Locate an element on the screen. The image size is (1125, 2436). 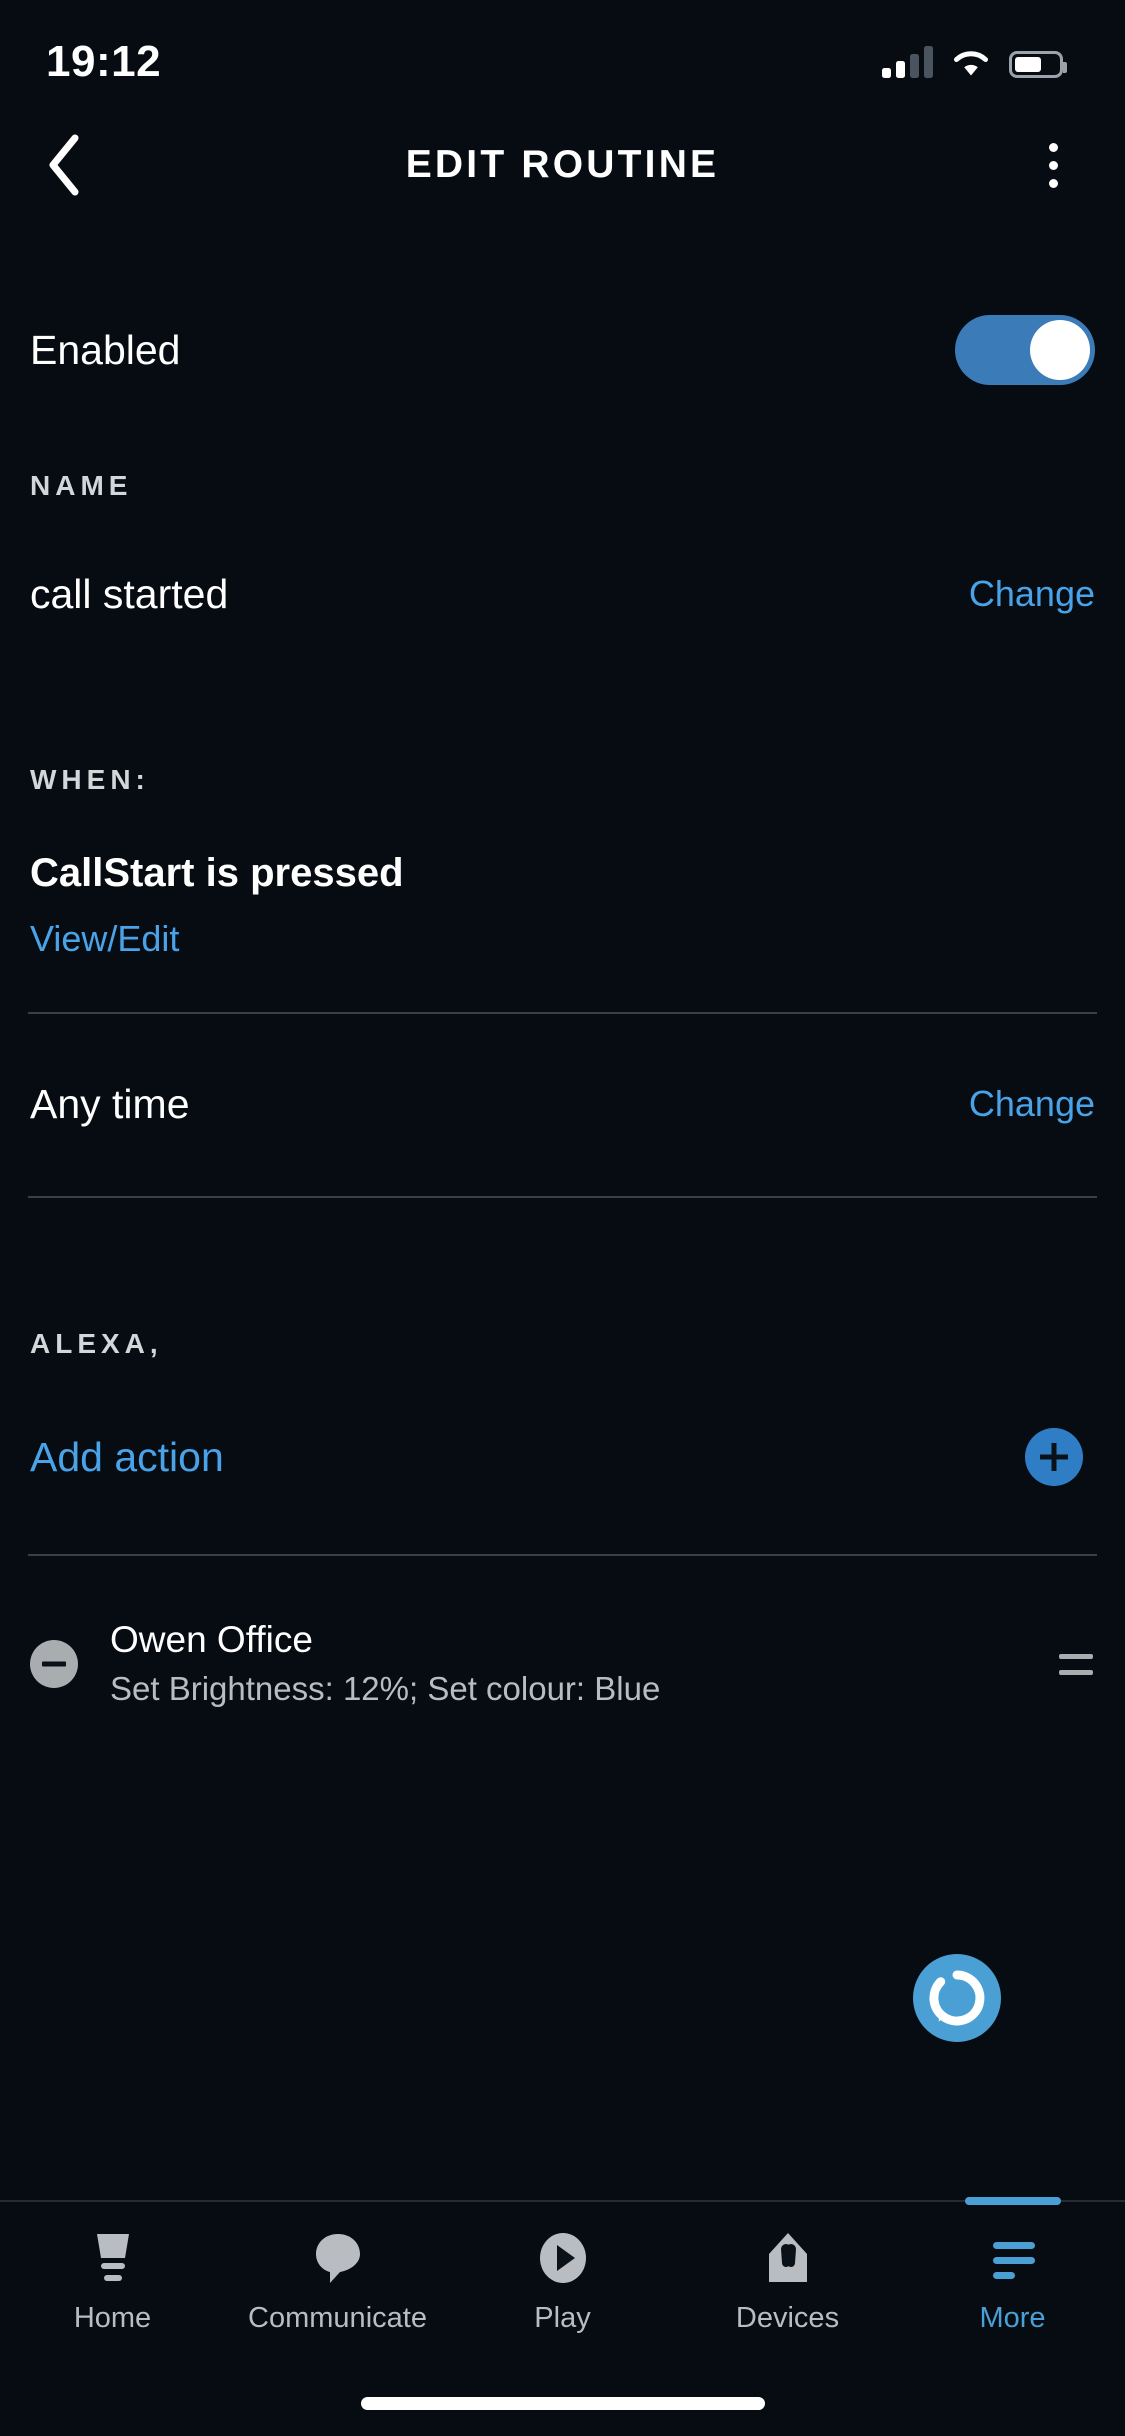
enabled-label: Enabled is located at coordinates (105, 349).